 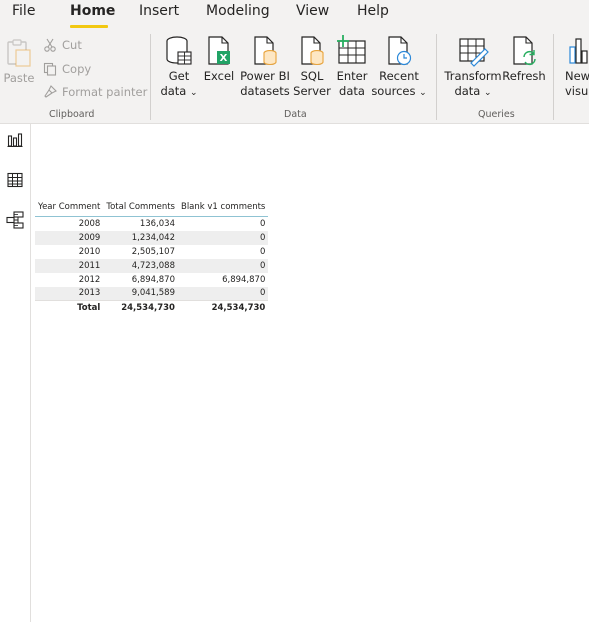 What do you see at coordinates (265, 51) in the screenshot?
I see `dataset-icon` at bounding box center [265, 51].